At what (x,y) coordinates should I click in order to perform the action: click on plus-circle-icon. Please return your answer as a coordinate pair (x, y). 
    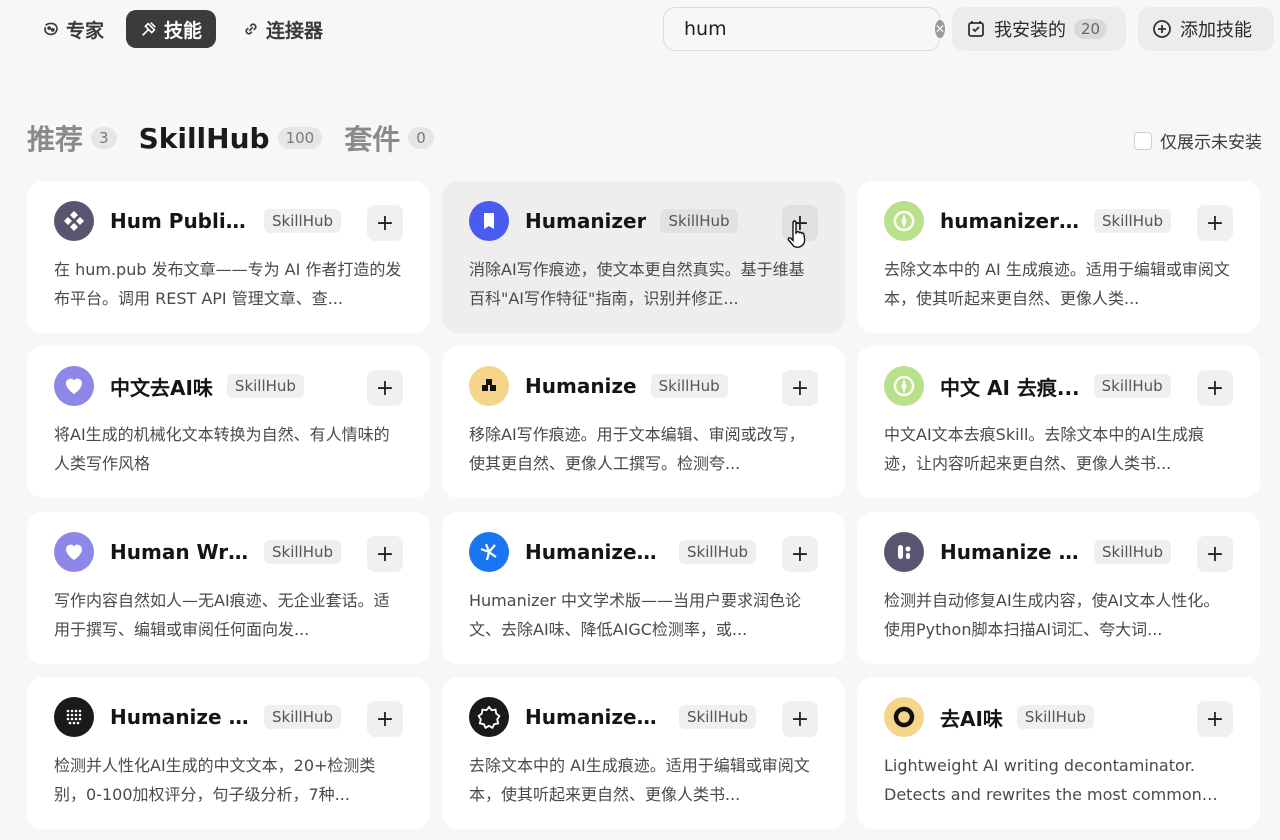
    Looking at the image, I should click on (1162, 29).